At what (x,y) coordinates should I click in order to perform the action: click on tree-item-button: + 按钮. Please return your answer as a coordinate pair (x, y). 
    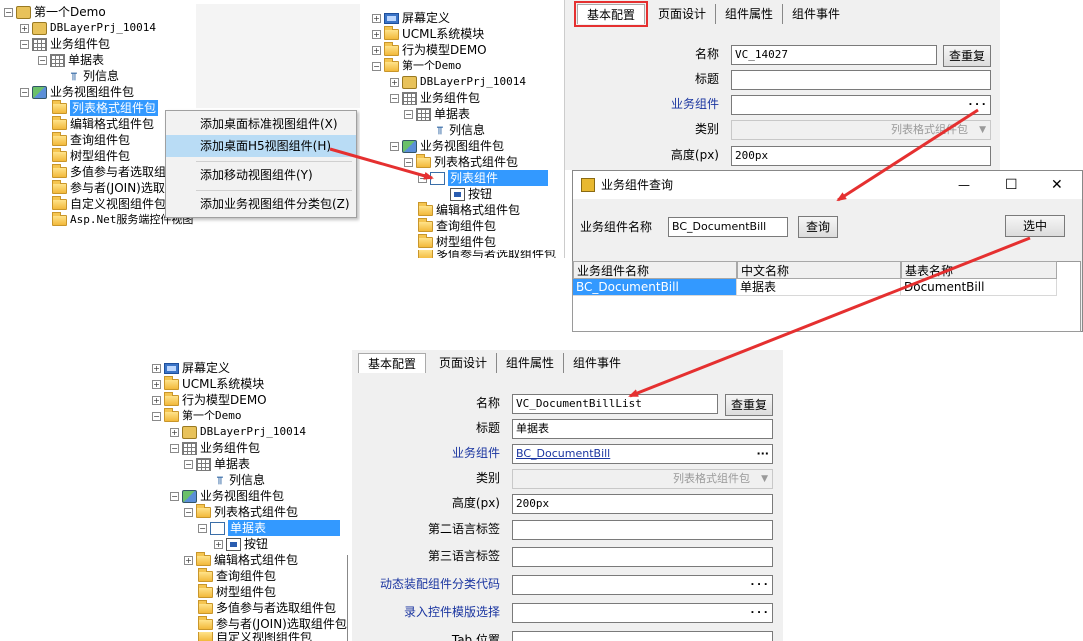
    Looking at the image, I should click on (241, 544).